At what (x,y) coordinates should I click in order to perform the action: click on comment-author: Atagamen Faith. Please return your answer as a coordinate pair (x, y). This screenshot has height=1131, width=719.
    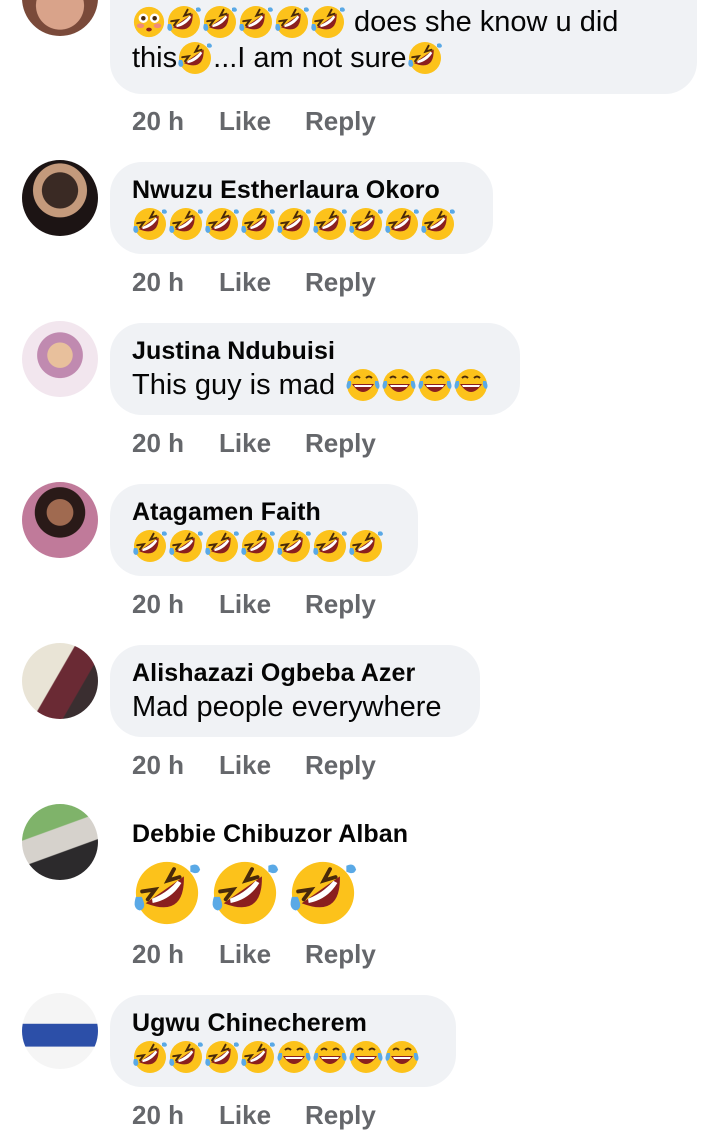
    Looking at the image, I should click on (264, 512).